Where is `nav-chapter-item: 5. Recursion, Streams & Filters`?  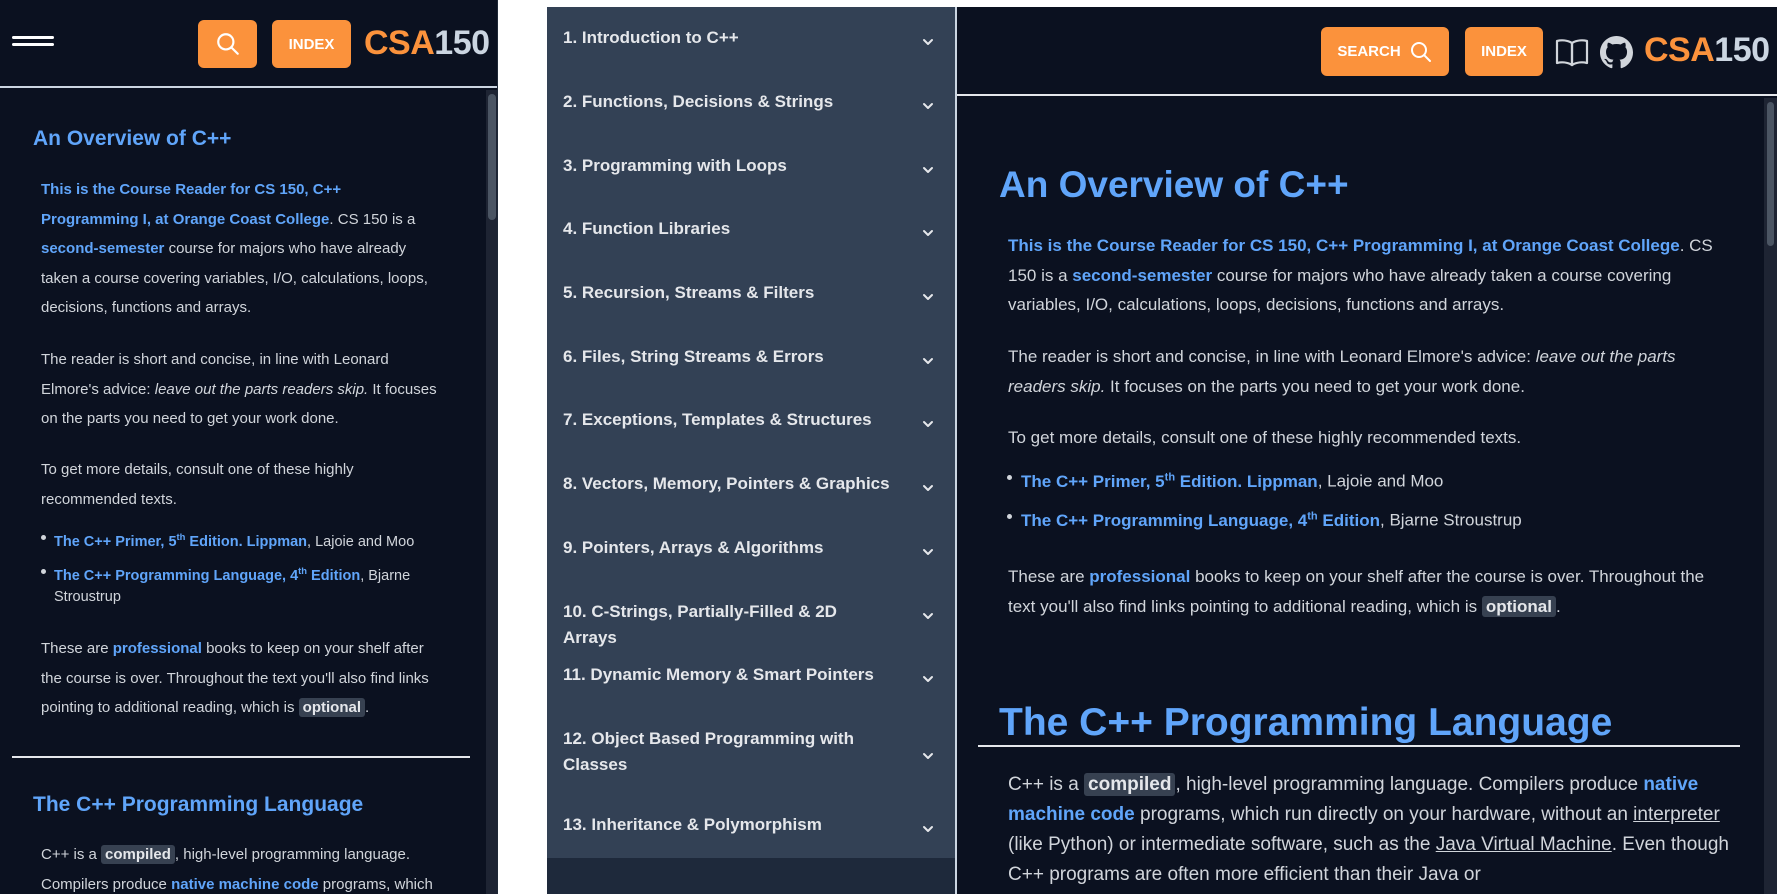
nav-chapter-item: 5. Recursion, Streams & Filters is located at coordinates (751, 295).